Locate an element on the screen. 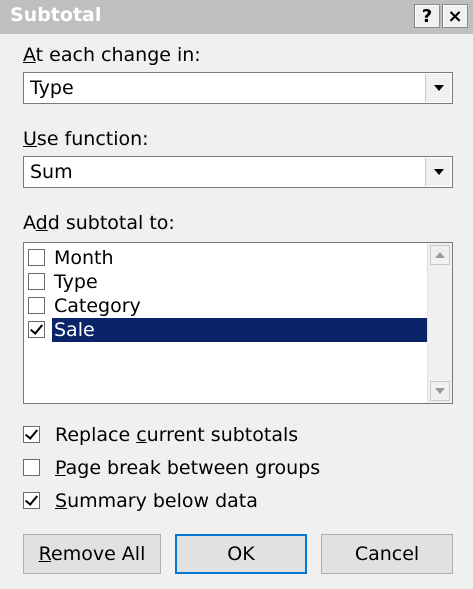 This screenshot has width=473, height=589. at-each-change-value: Type is located at coordinates (52, 88).